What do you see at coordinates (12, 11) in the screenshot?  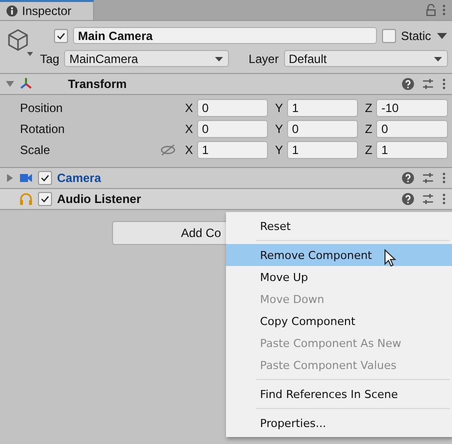 I see `info-icon` at bounding box center [12, 11].